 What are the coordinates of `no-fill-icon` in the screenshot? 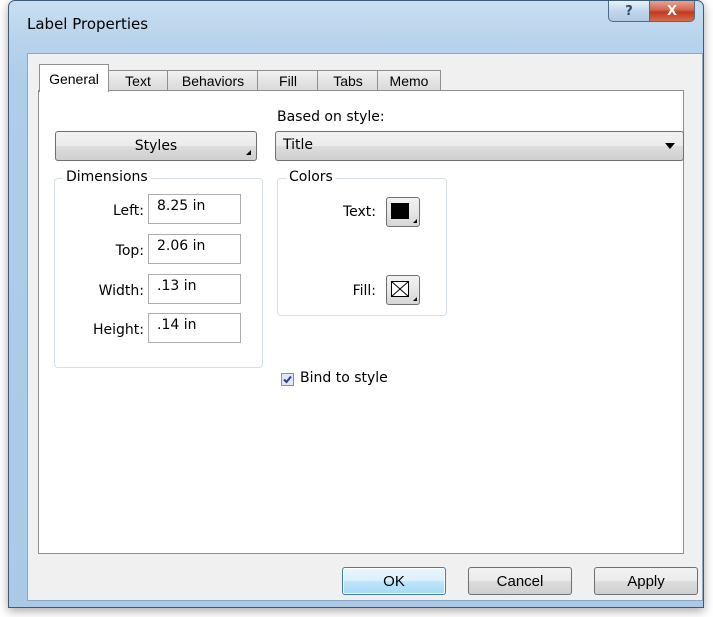 It's located at (400, 289).